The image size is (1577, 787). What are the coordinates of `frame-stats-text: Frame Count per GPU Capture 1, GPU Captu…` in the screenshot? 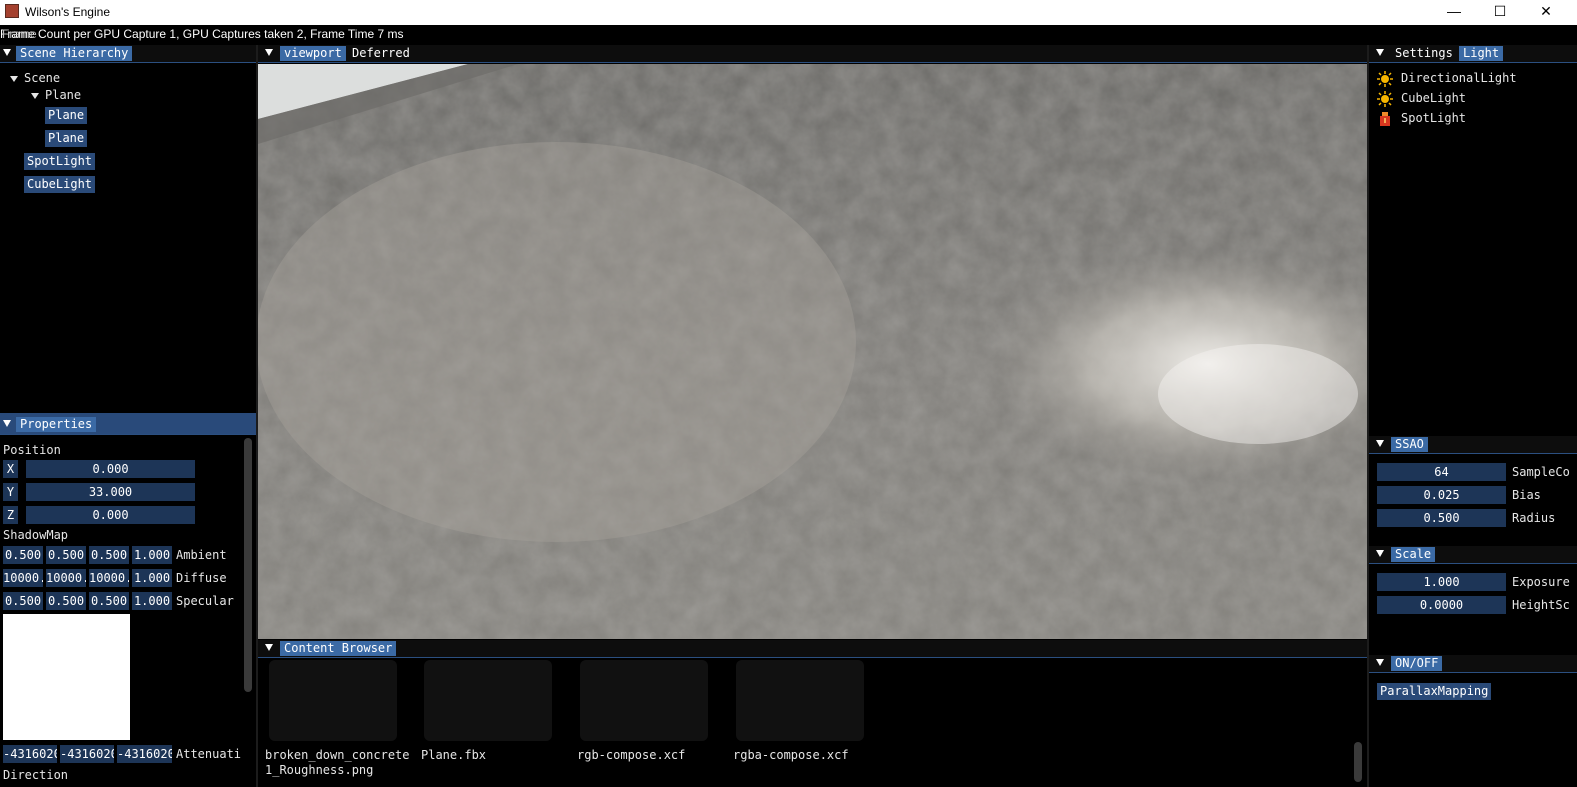 It's located at (202, 34).